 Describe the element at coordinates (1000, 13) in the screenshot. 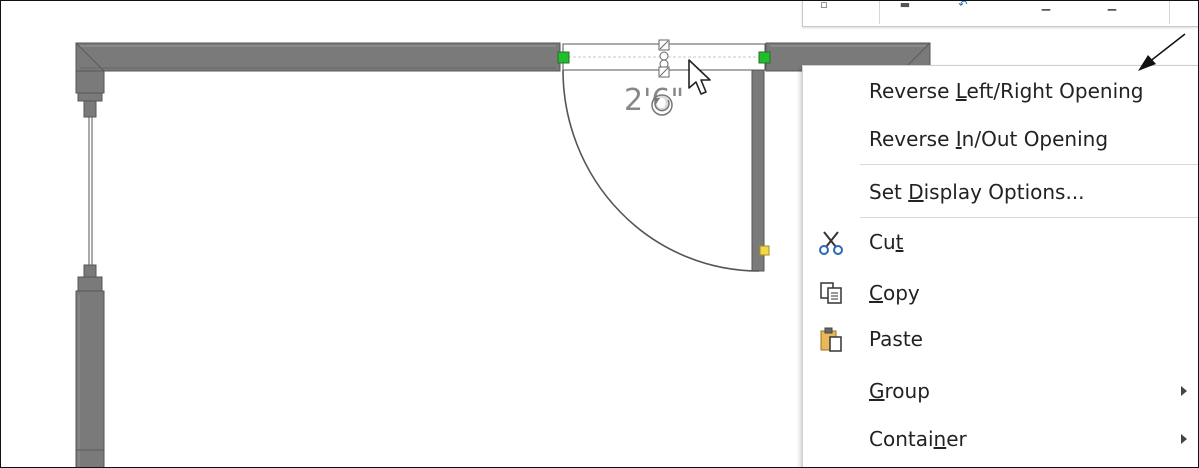

I see `mini-toolbar: ▫ ▬ ↶ ▁ ▁` at that location.